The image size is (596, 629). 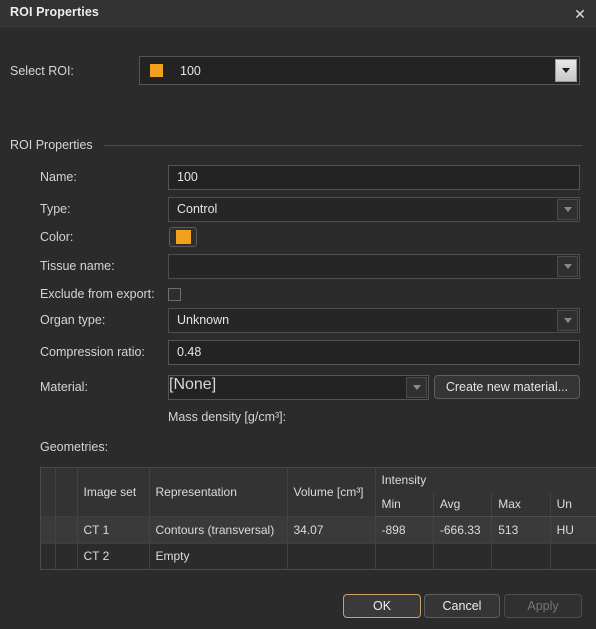 What do you see at coordinates (197, 209) in the screenshot?
I see `type-value: Control` at bounding box center [197, 209].